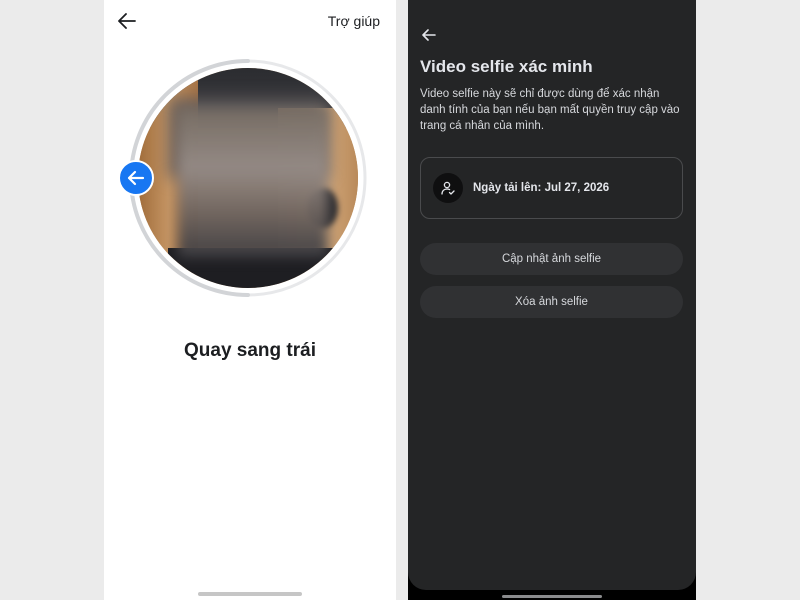  I want to click on turn-left-indicator, so click(136, 178).